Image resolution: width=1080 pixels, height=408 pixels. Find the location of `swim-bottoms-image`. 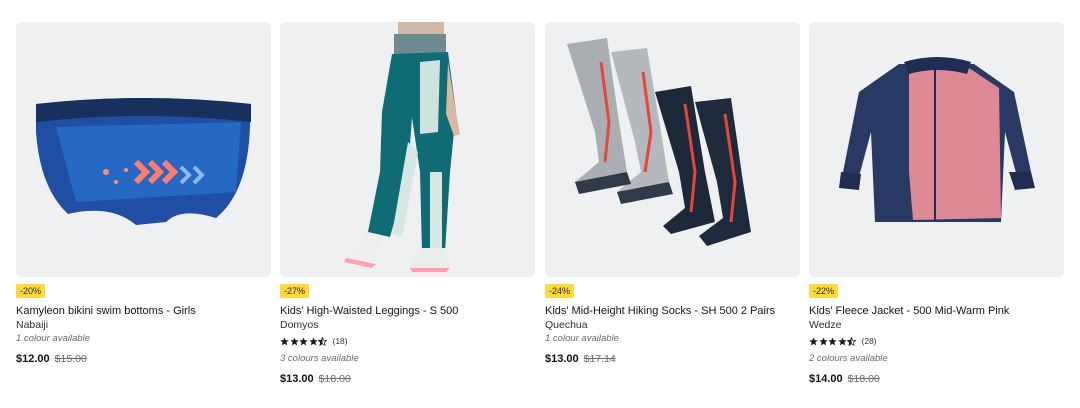

swim-bottoms-image is located at coordinates (143, 161).